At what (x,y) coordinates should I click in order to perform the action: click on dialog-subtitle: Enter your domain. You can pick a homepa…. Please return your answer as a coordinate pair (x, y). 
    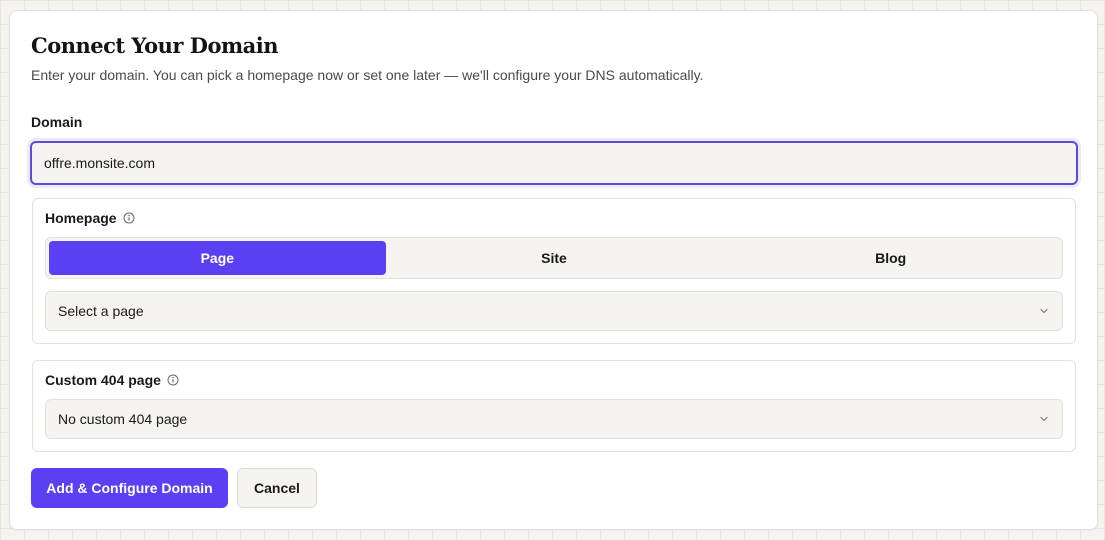
    Looking at the image, I should click on (367, 75).